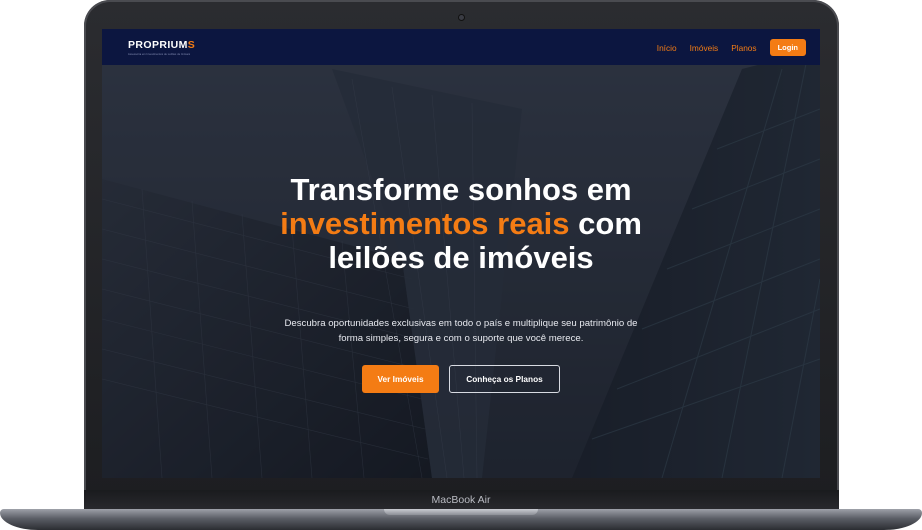 The height and width of the screenshot is (530, 922). Describe the element at coordinates (191, 45) in the screenshot. I see `brand-accent-letter: S` at that location.